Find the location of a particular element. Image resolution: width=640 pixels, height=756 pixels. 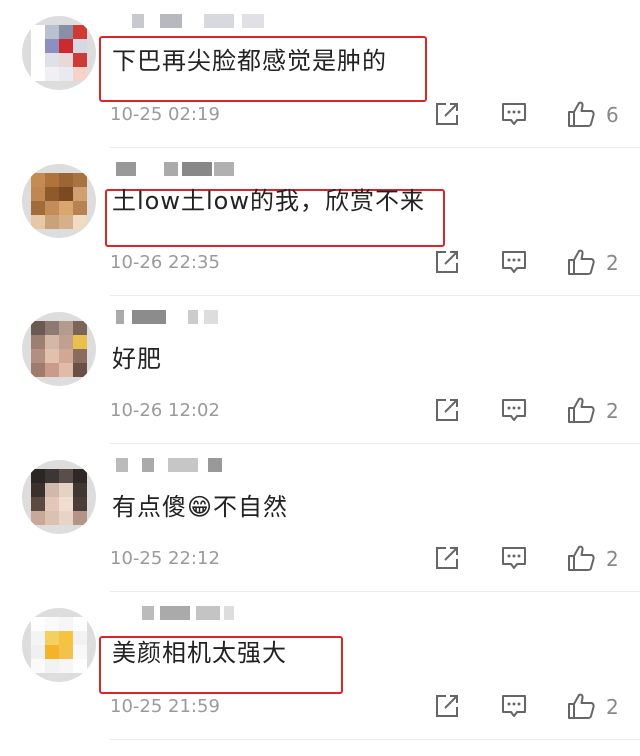

comment-time: 10-25 21:59 is located at coordinates (165, 706).